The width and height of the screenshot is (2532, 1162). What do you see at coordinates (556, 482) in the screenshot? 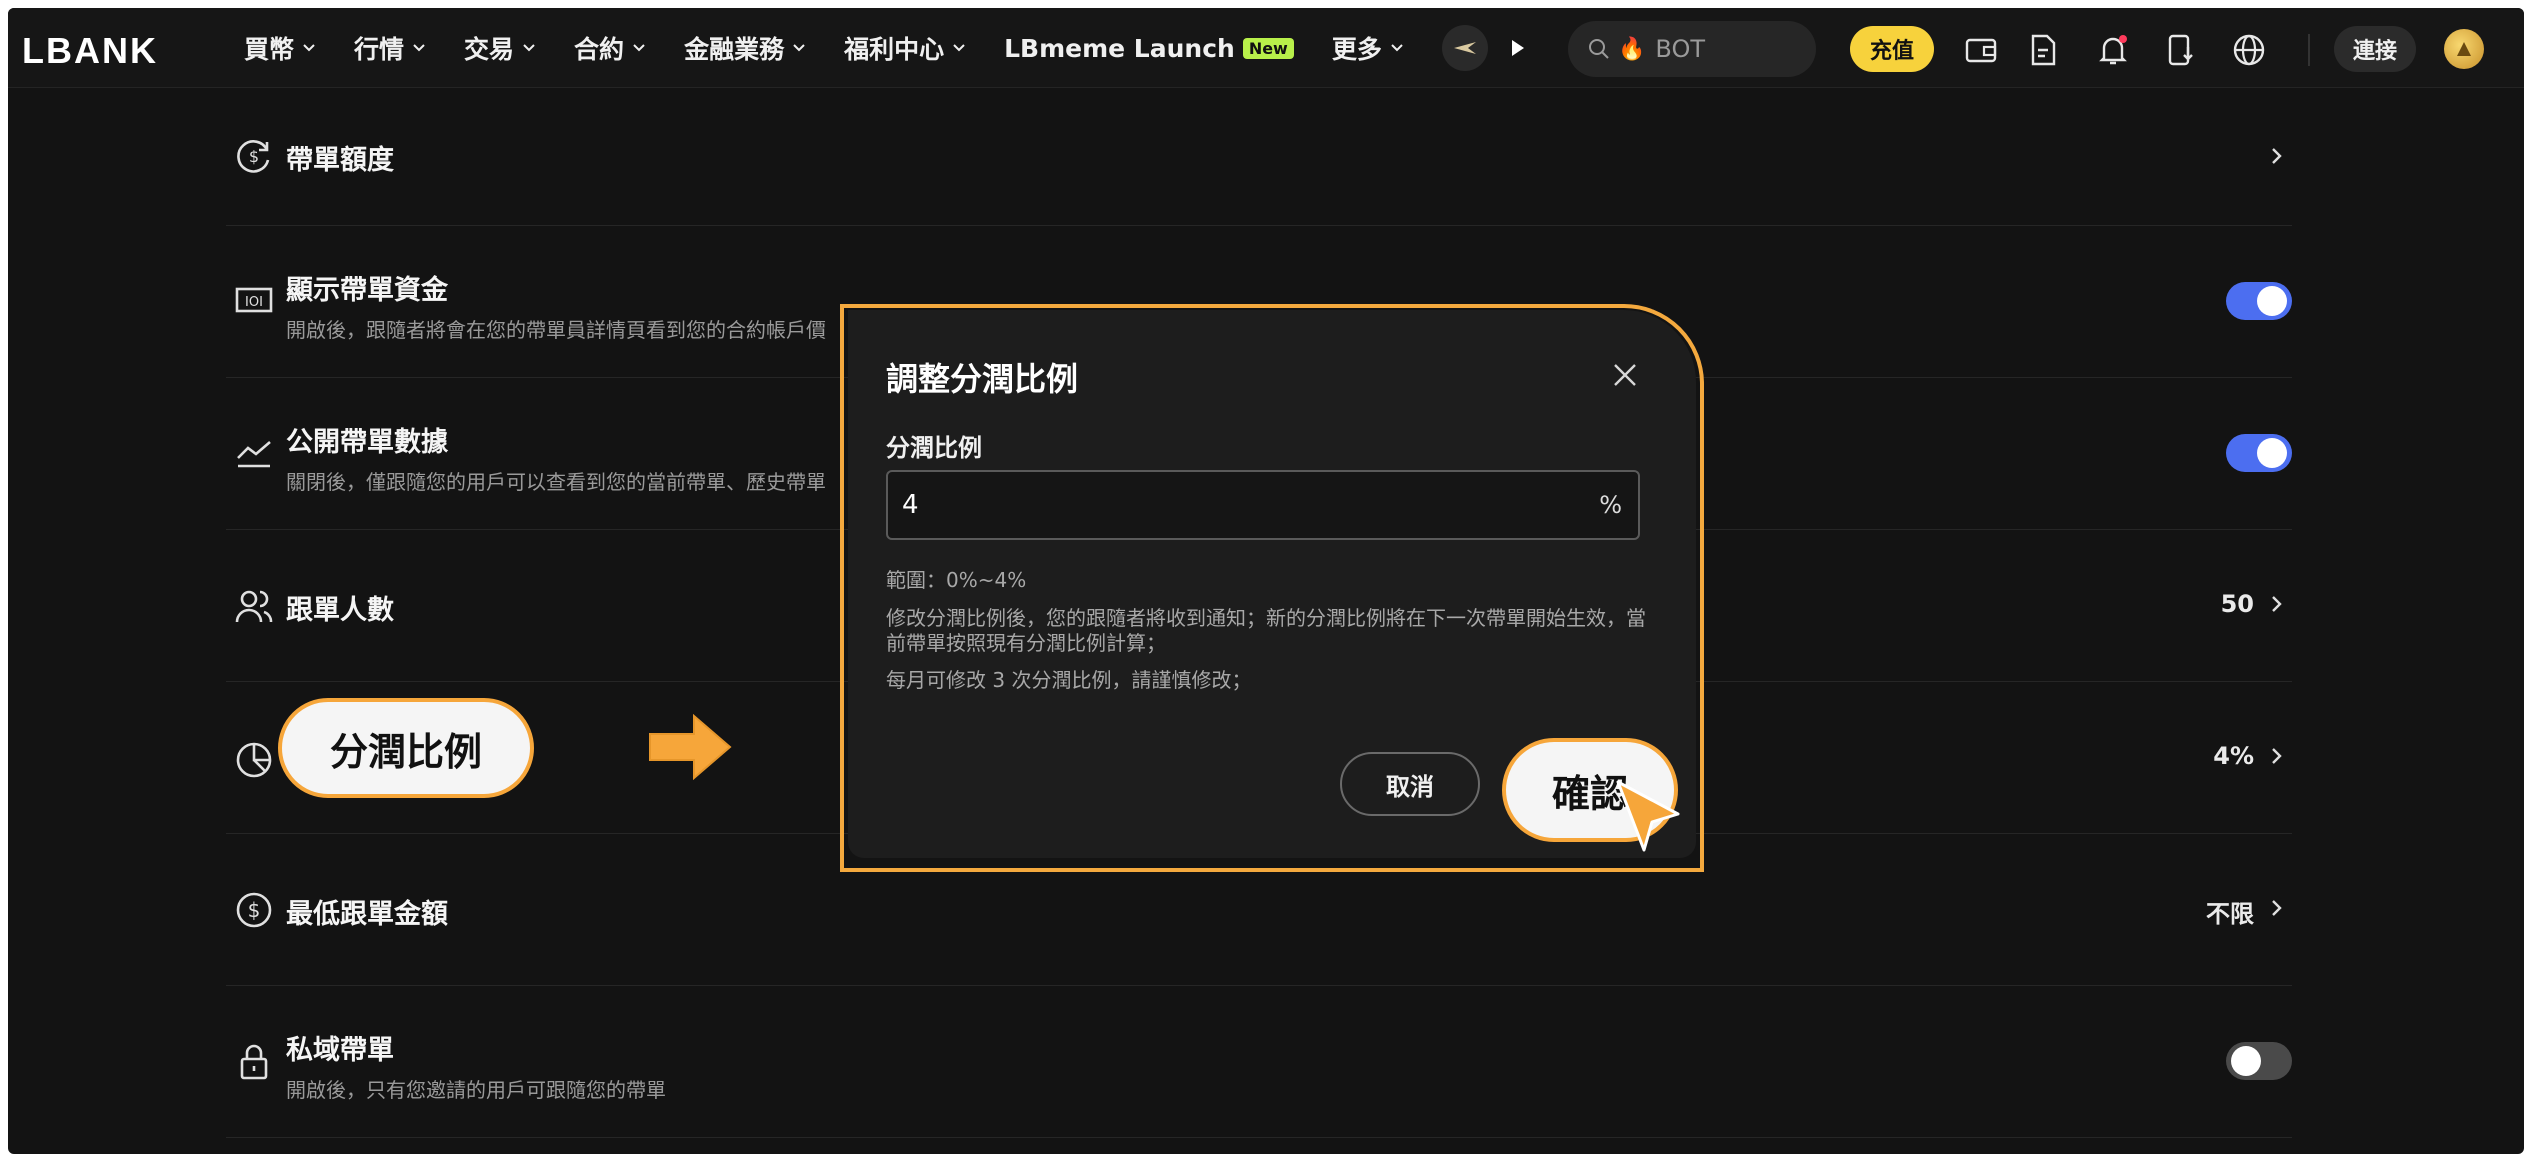
I see `setting-description: 關閉後，僅跟隨您的用戶可以查看到您的當前帶單、歷史帶單` at bounding box center [556, 482].